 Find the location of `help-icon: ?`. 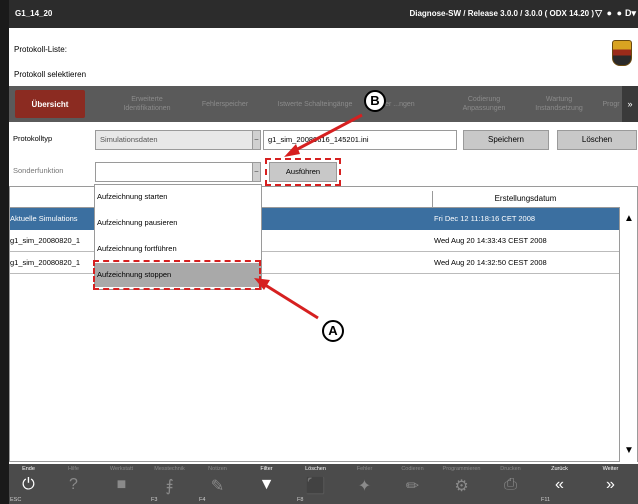

help-icon: ? is located at coordinates (73, 484).